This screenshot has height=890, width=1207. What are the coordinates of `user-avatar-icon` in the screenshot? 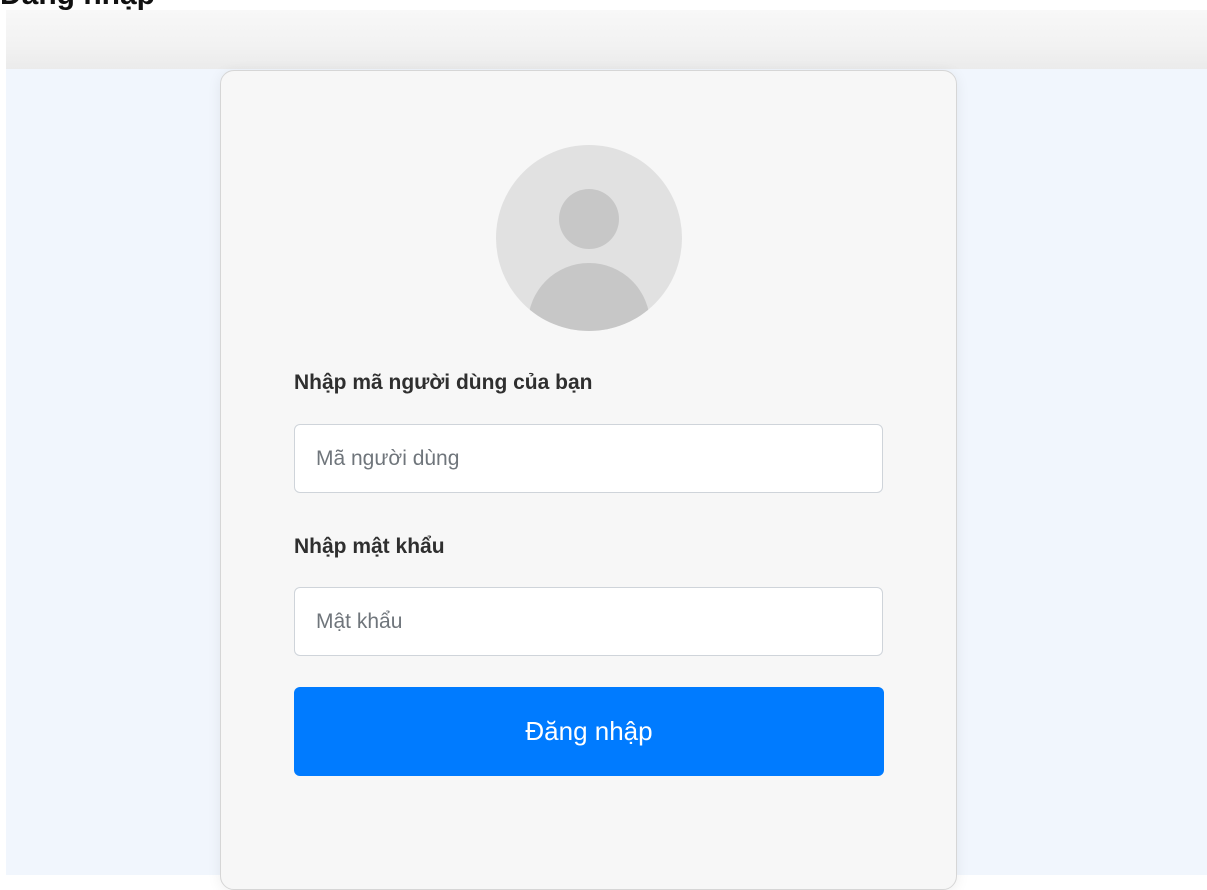 It's located at (589, 238).